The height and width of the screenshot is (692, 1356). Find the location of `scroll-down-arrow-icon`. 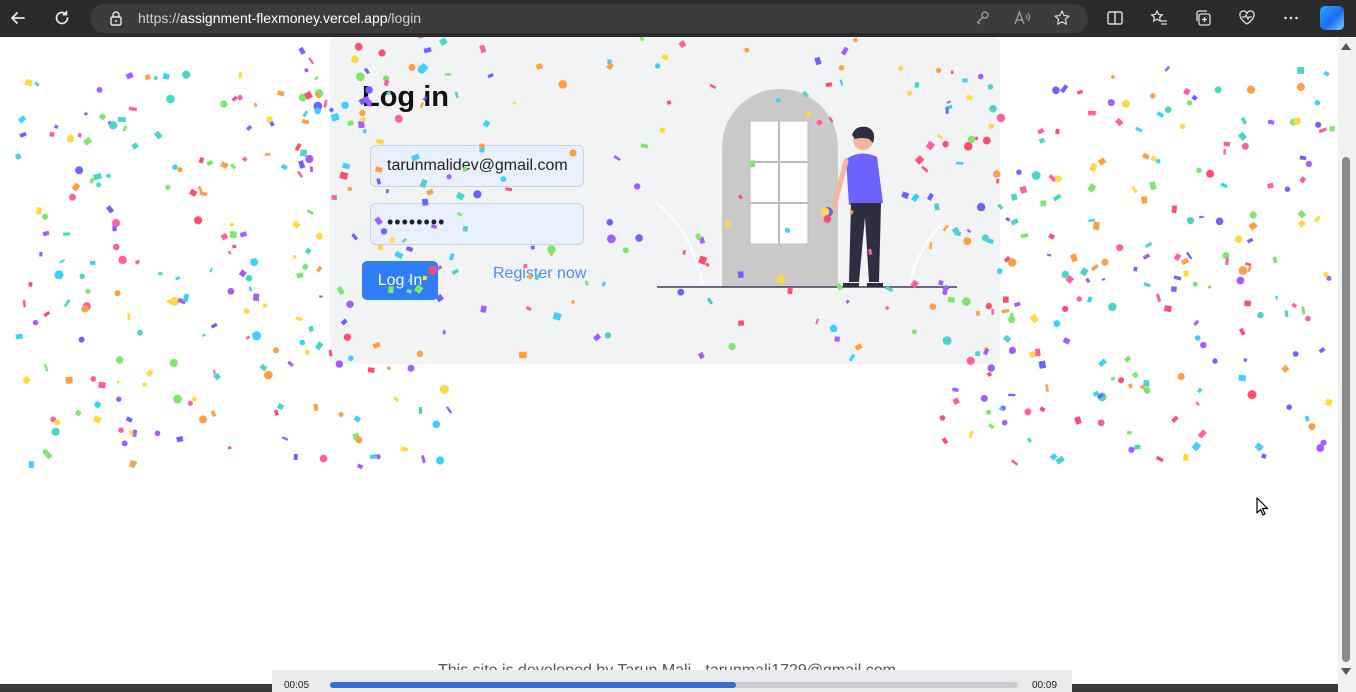

scroll-down-arrow-icon is located at coordinates (1346, 671).